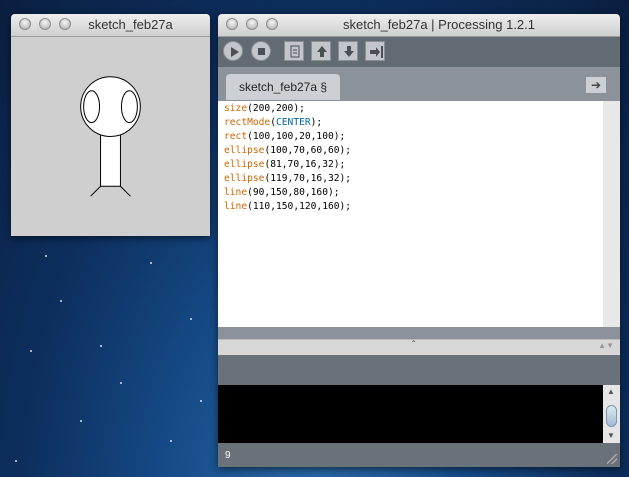  Describe the element at coordinates (316, 122) in the screenshot. I see `code-text: );` at that location.